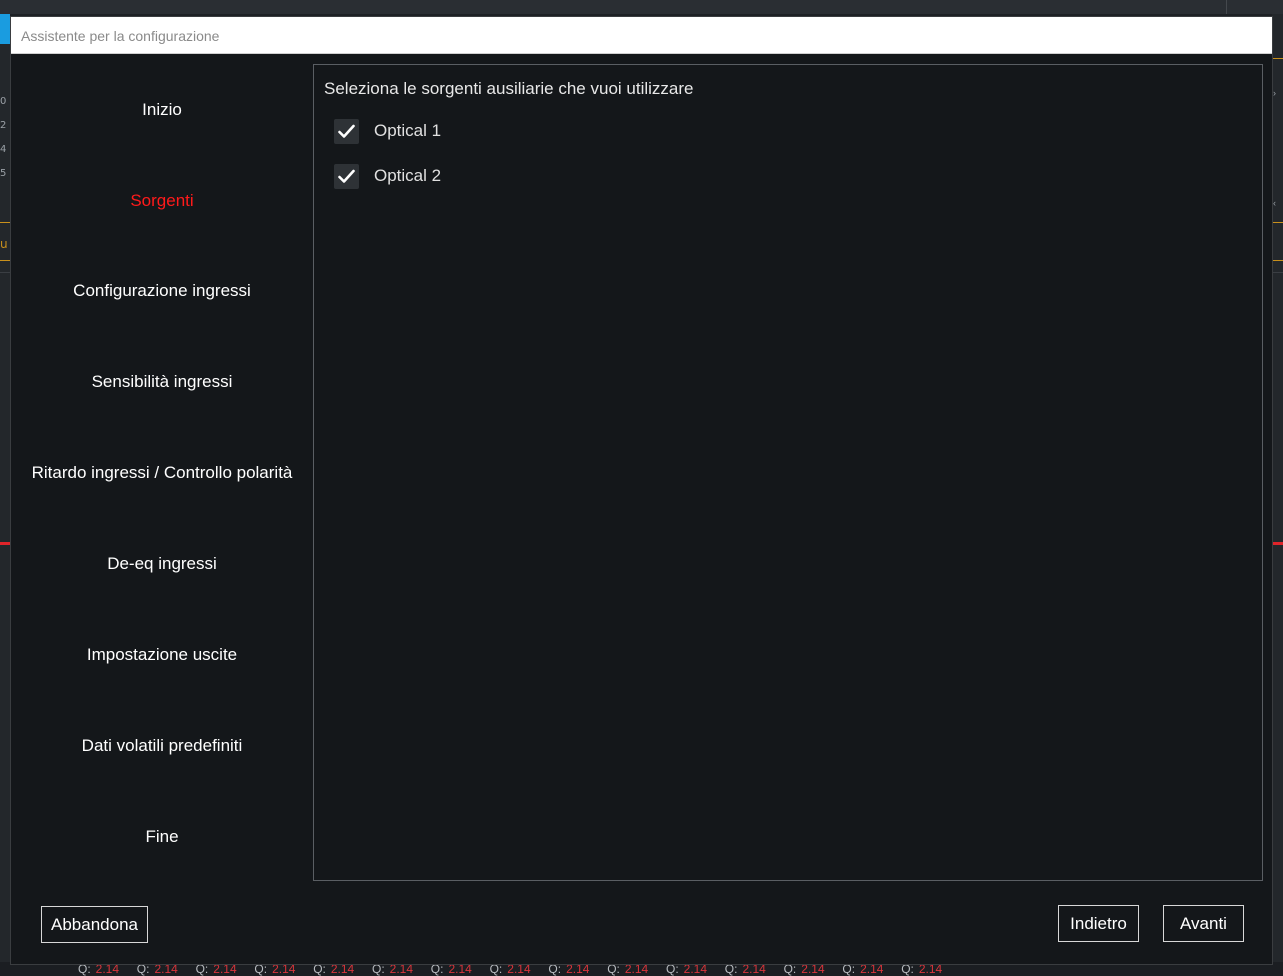 The image size is (1283, 976). I want to click on optical-2-checkbox, so click(346, 176).